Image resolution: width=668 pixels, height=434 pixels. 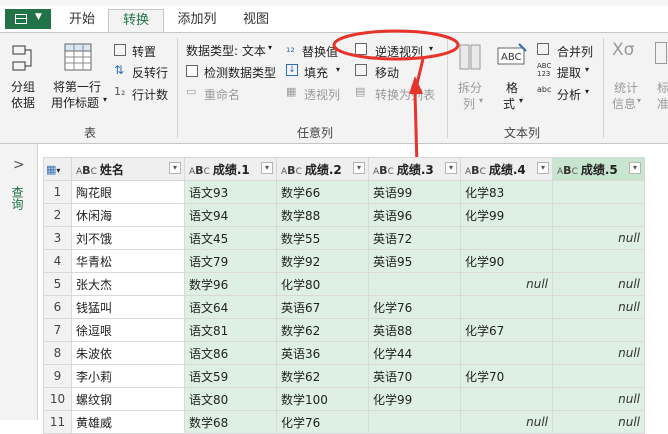 What do you see at coordinates (233, 72) in the screenshot?
I see `detect-type-button: 检测数据类型` at bounding box center [233, 72].